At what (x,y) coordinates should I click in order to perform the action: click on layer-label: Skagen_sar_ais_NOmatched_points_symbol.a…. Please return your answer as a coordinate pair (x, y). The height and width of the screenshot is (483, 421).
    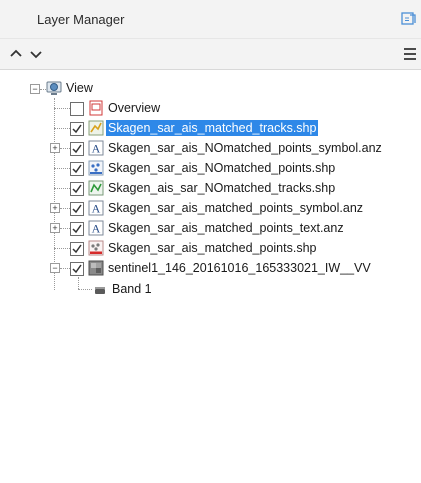
    Looking at the image, I should click on (245, 148).